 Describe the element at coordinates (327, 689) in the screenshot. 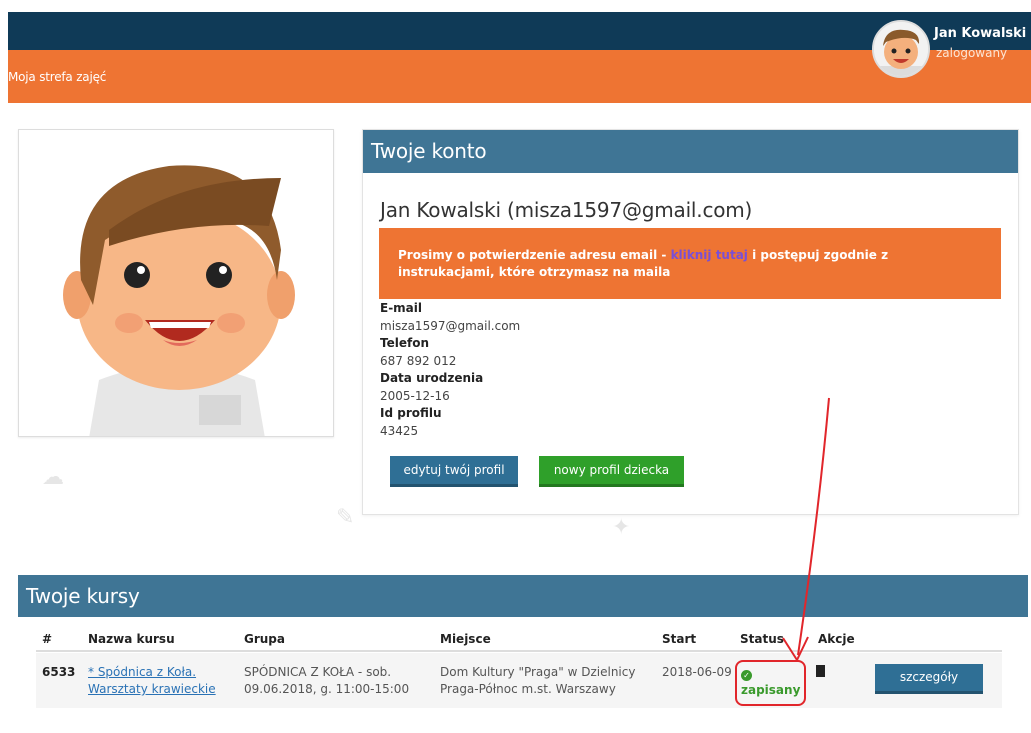

I see `course-group-line2: 09.06.2018, g. 11:00-15:00` at that location.